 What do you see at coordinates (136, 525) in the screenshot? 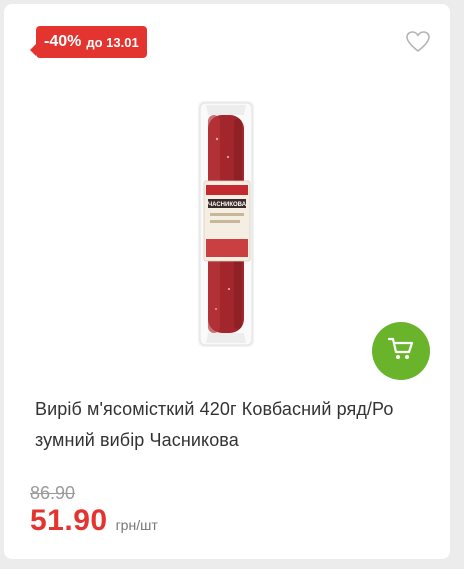
I see `price-unit: грн/шт` at bounding box center [136, 525].